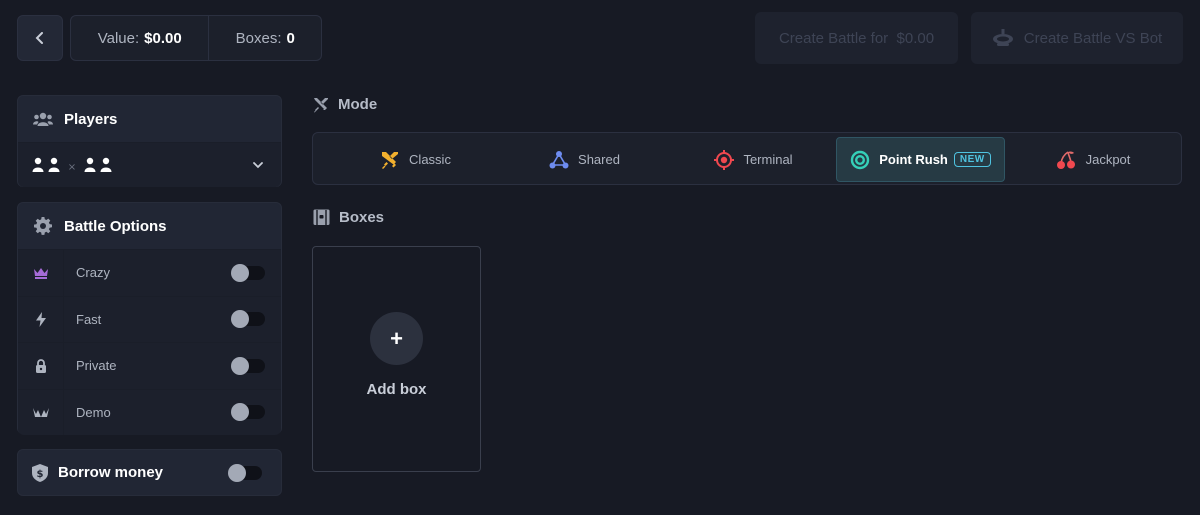 The height and width of the screenshot is (515, 1200). I want to click on players-header: Players, so click(149, 119).